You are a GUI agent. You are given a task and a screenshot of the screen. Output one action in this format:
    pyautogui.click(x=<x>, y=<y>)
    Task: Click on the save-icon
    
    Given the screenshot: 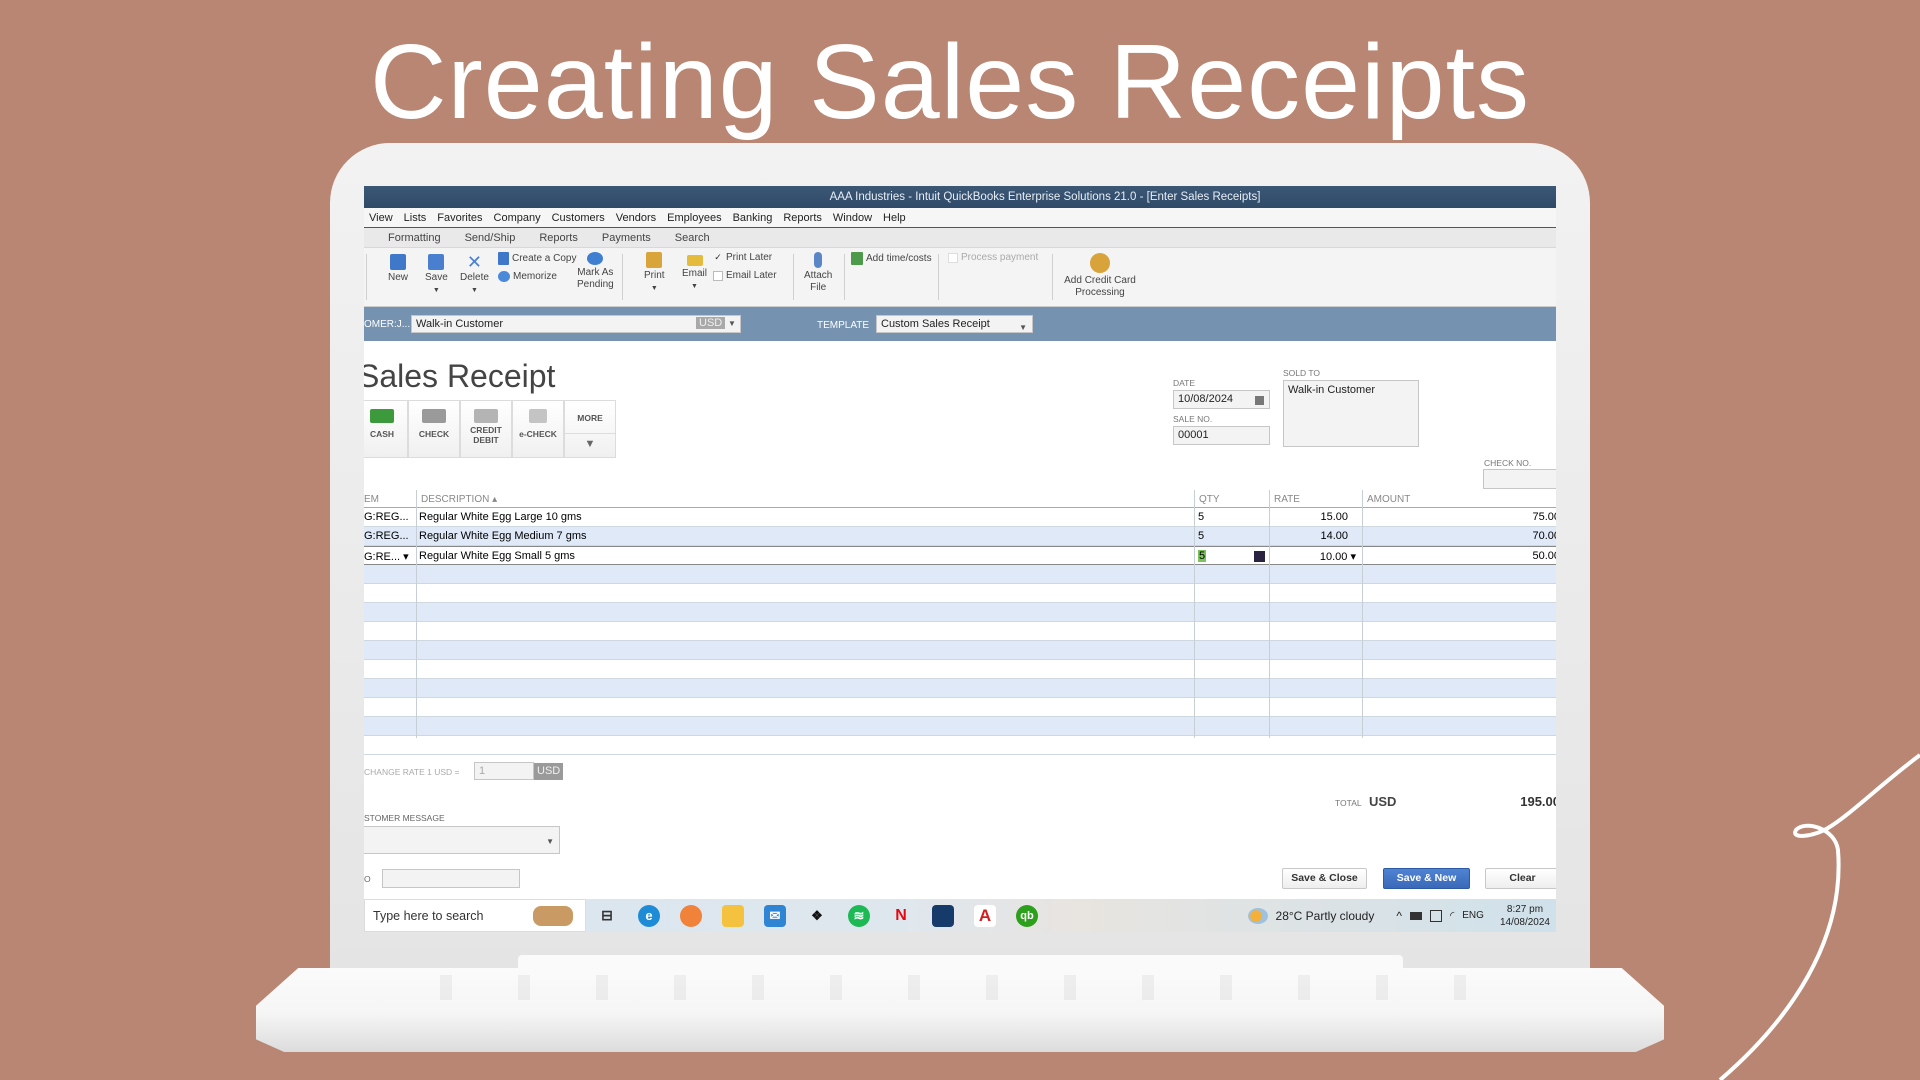 What is the action you would take?
    pyautogui.click(x=436, y=262)
    